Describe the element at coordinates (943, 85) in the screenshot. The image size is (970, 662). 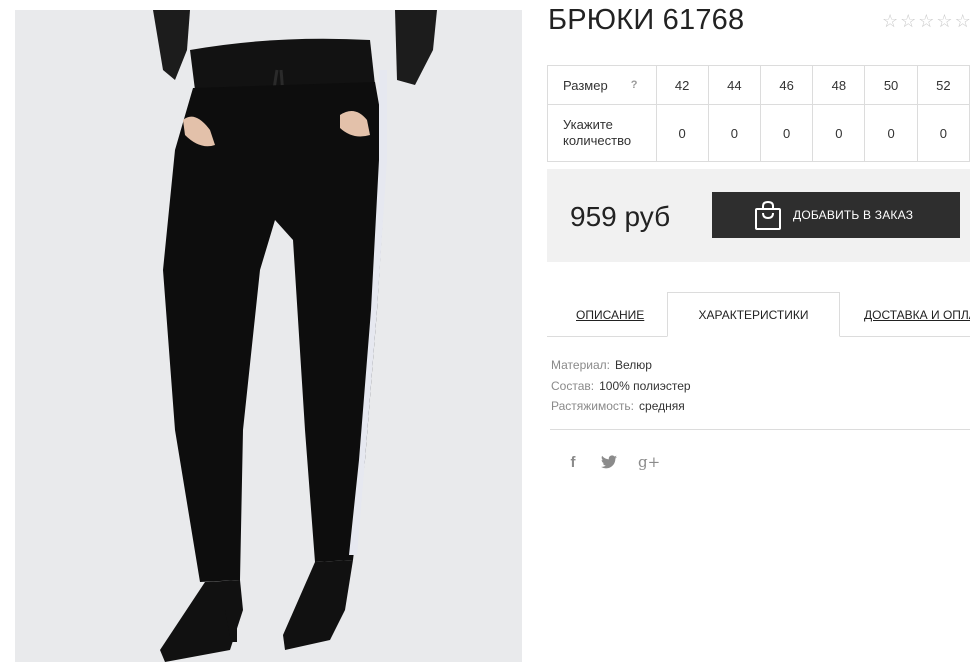
I see `size-value: 52` at that location.